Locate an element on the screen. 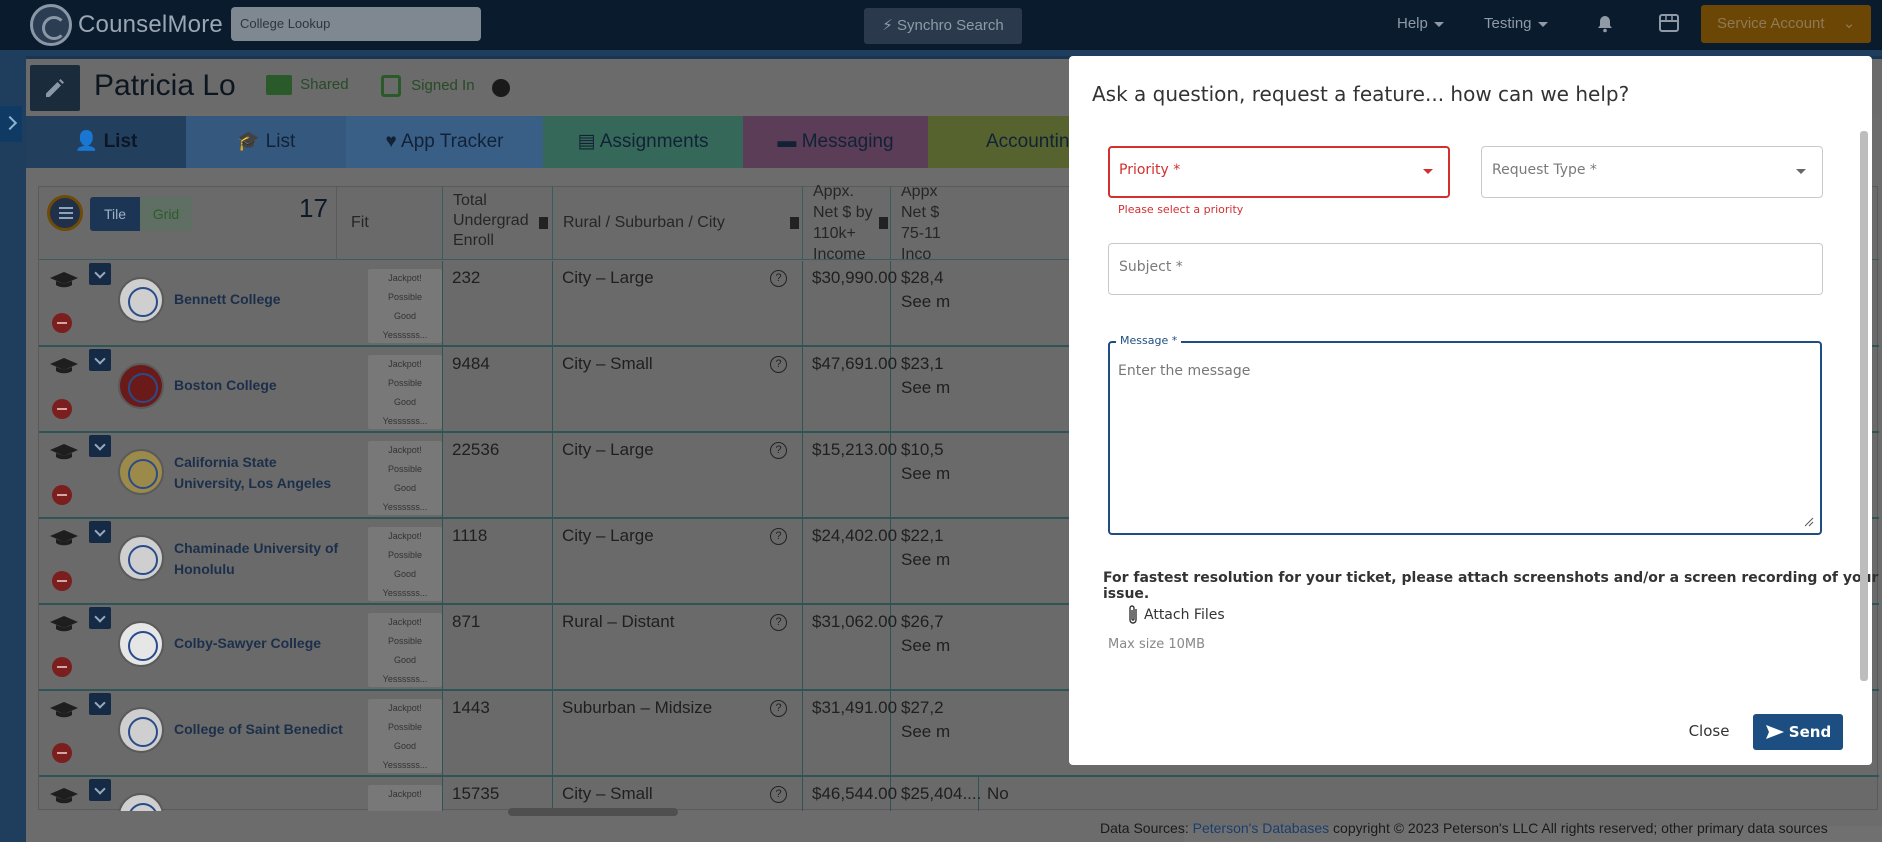 This screenshot has height=842, width=1882. net110-column-header: Appx. Net $ by 110k+ Income is located at coordinates (846, 223).